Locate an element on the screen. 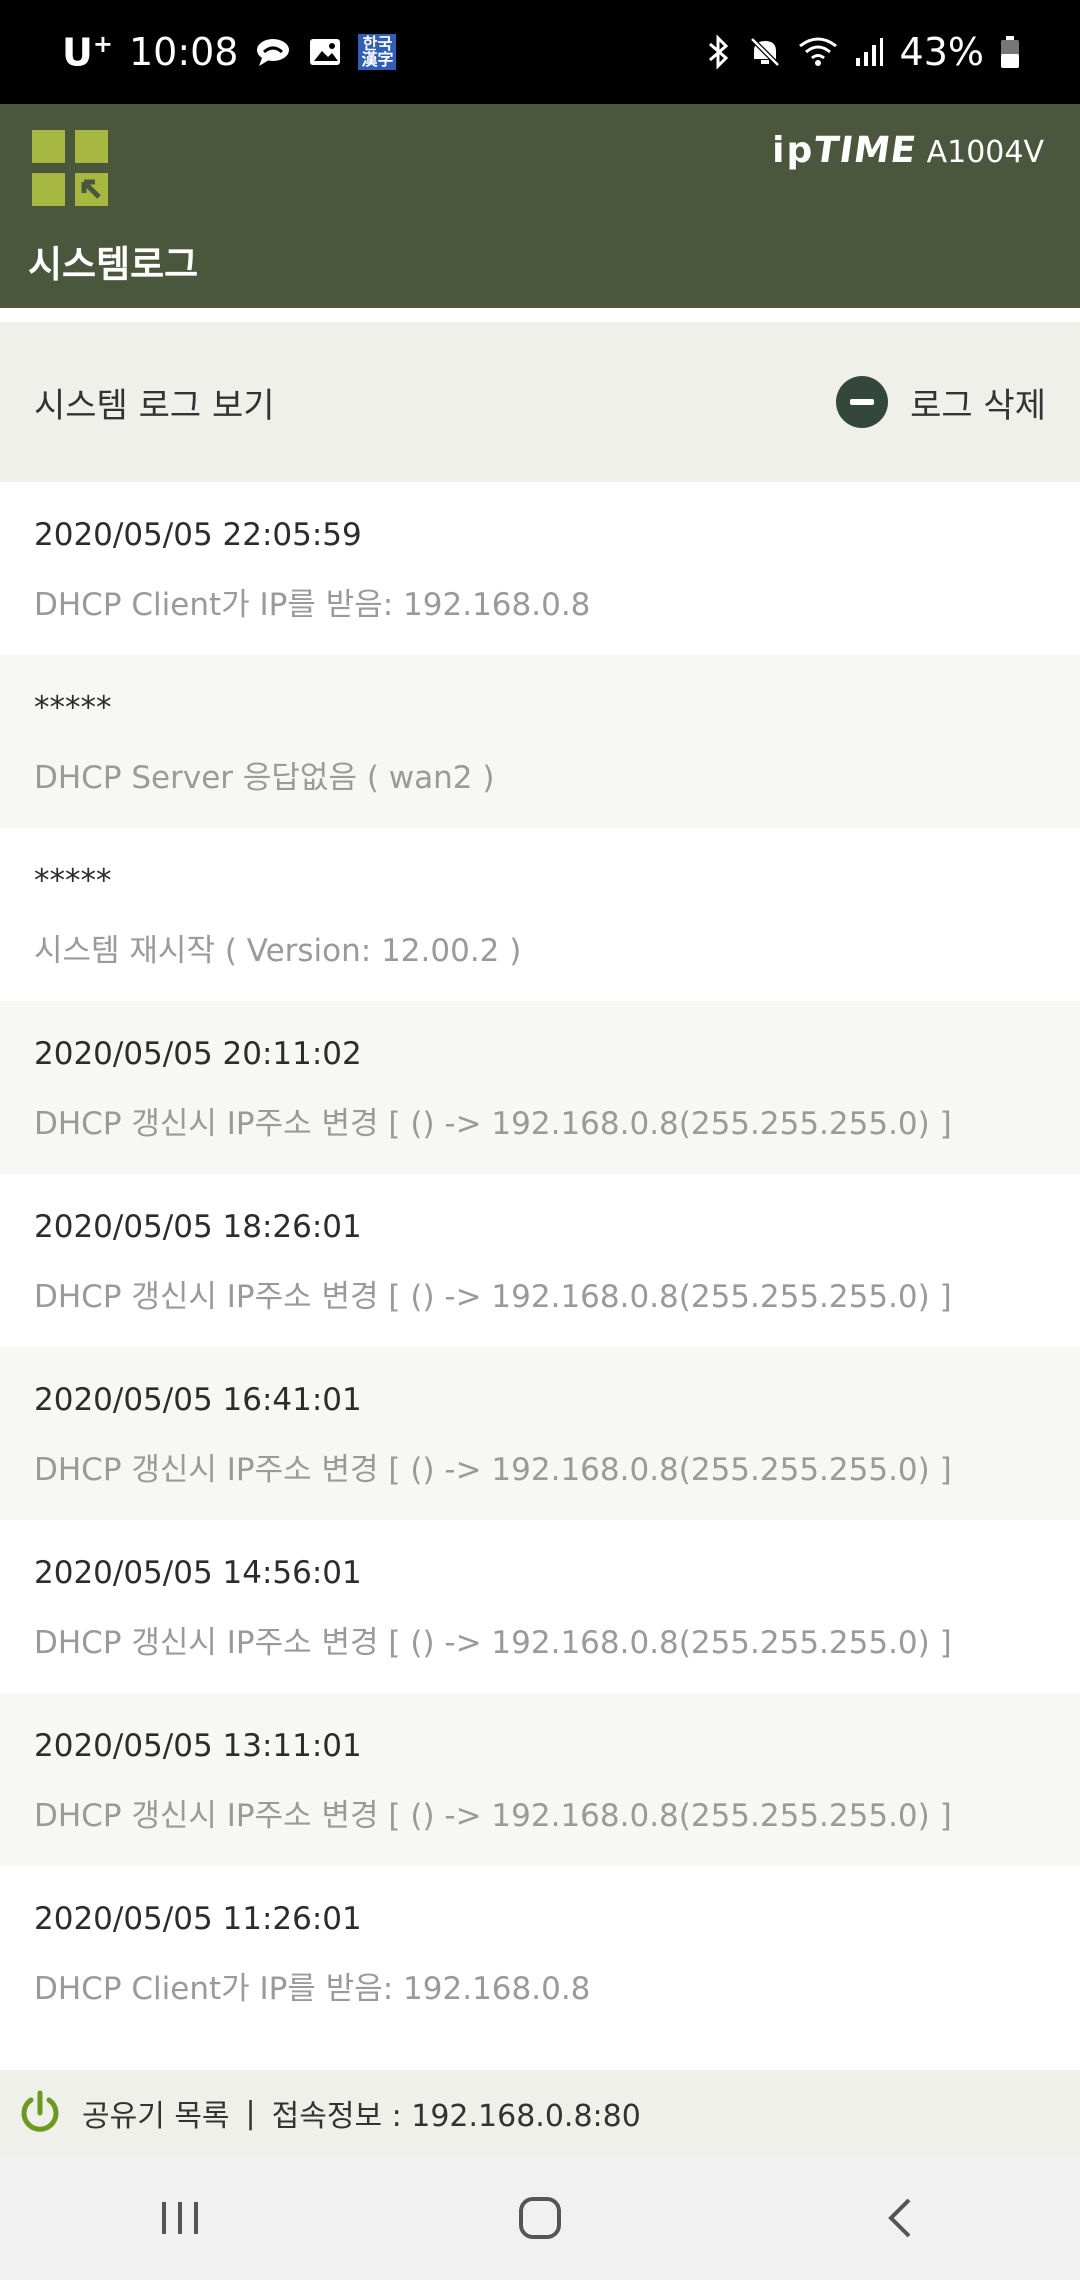 The width and height of the screenshot is (1080, 2280). menu-grid-icon is located at coordinates (70, 168).